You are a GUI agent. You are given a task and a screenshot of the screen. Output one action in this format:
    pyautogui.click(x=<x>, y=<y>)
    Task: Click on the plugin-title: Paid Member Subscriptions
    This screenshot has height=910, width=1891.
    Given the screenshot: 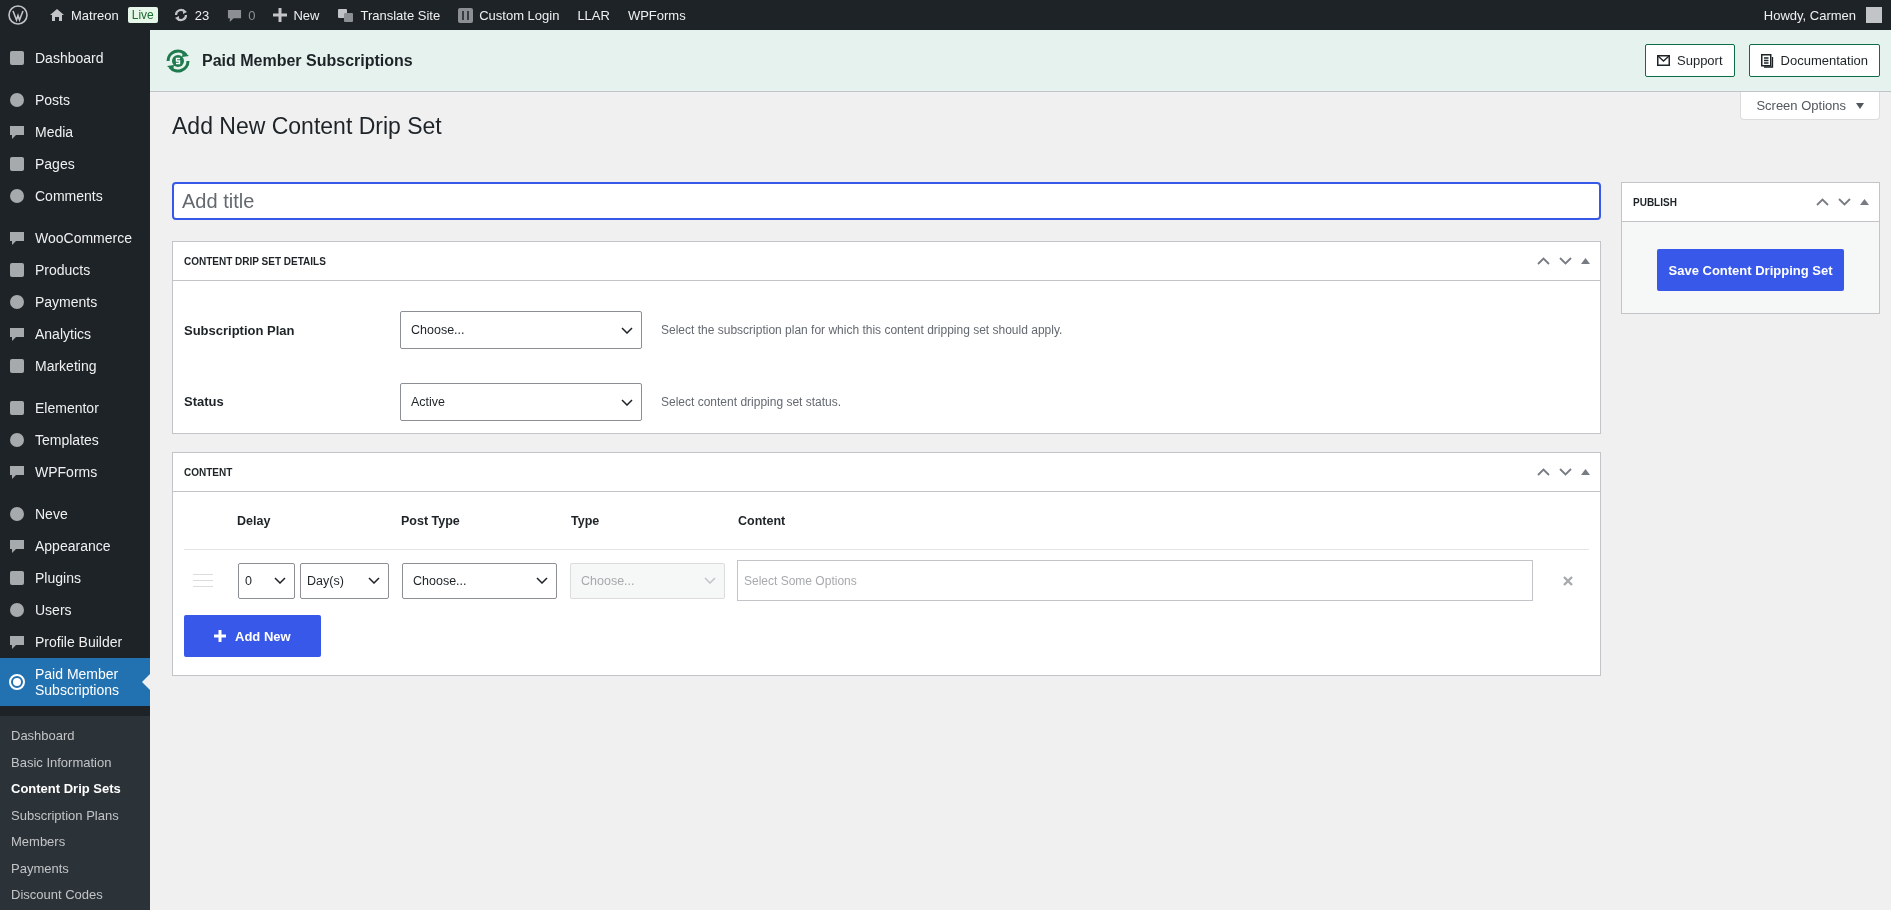 What is the action you would take?
    pyautogui.click(x=307, y=60)
    